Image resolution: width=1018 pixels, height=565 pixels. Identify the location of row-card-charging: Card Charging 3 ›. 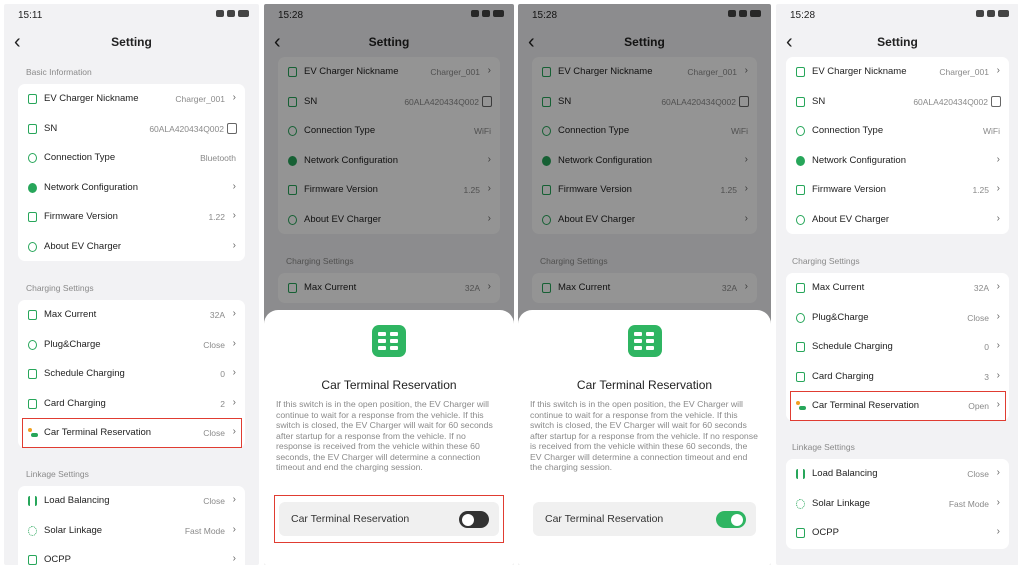
(897, 377).